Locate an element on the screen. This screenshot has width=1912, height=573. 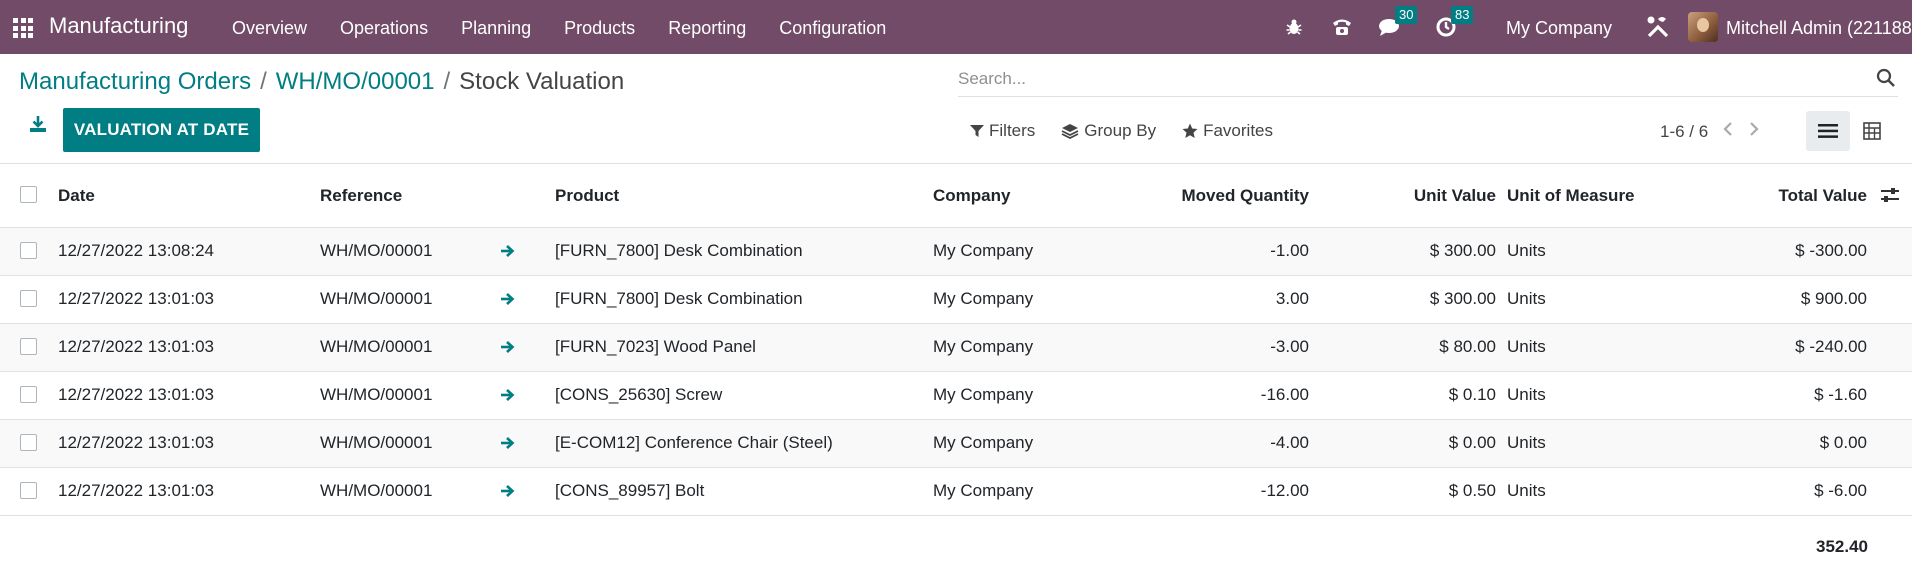
cell-date: 12/27/2022 13:08:24 is located at coordinates (136, 250).